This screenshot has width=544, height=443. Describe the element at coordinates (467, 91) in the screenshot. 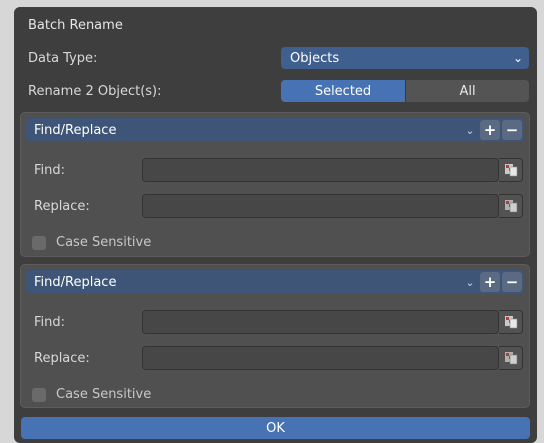

I see `scope-all-button: All` at that location.